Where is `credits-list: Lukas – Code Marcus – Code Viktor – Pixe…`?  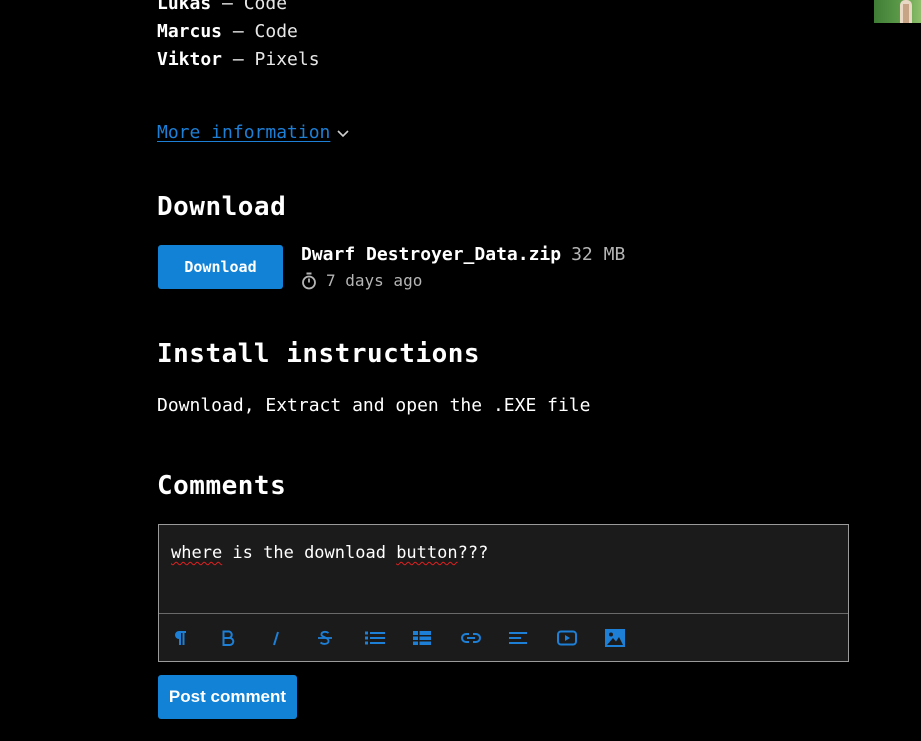 credits-list: Lukas – Code Marcus – Code Viktor – Pixe… is located at coordinates (238, 37).